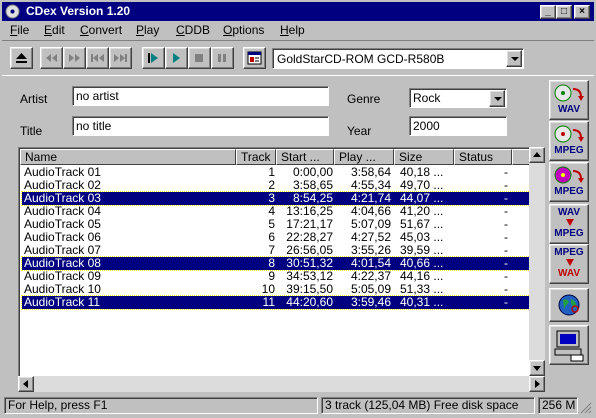 The image size is (596, 418). I want to click on skip-forward-button, so click(120, 58).